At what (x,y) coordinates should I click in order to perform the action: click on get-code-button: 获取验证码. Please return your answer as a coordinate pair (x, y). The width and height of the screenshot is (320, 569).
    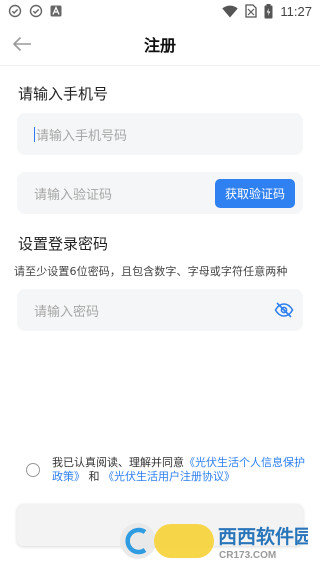
    Looking at the image, I should click on (255, 193).